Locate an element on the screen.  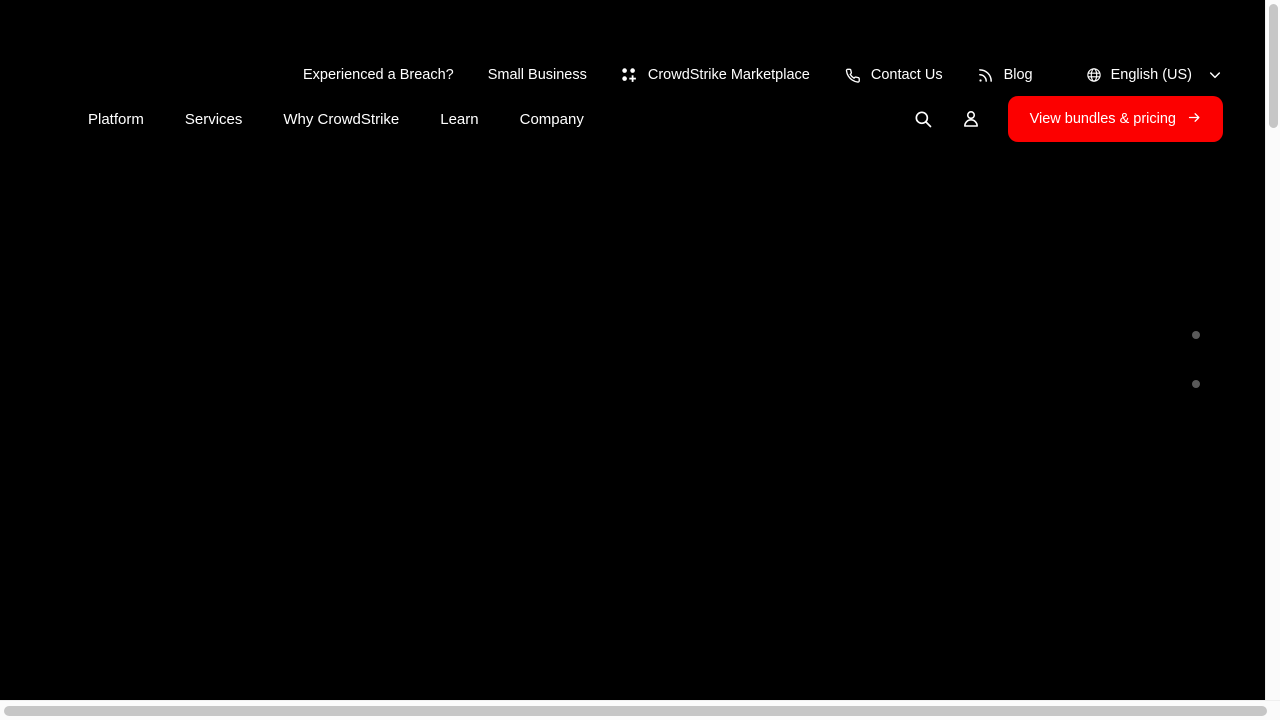
arrow-right-icon is located at coordinates (1194, 119).